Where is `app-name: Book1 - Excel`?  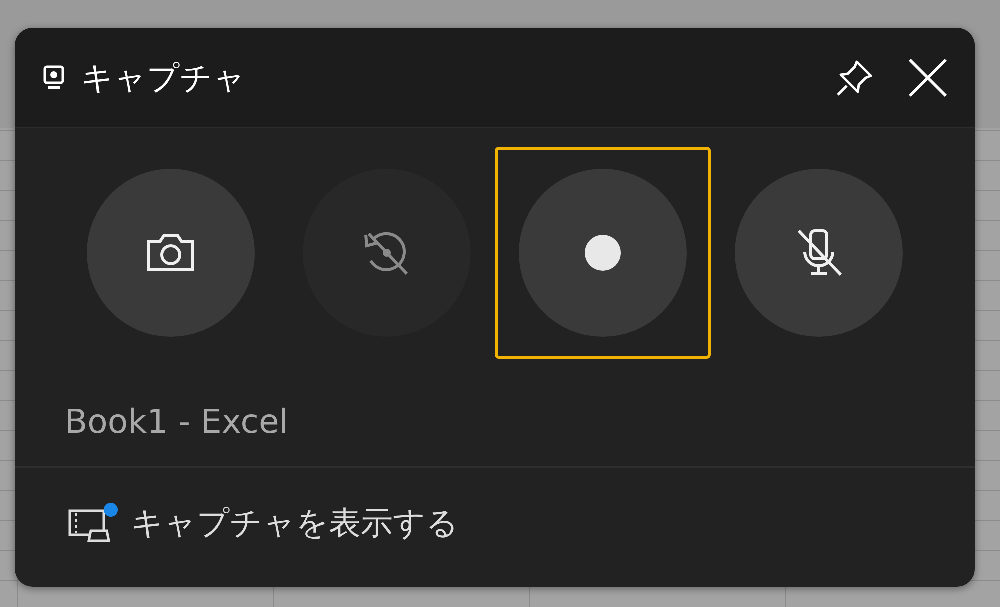 app-name: Book1 - Excel is located at coordinates (495, 423).